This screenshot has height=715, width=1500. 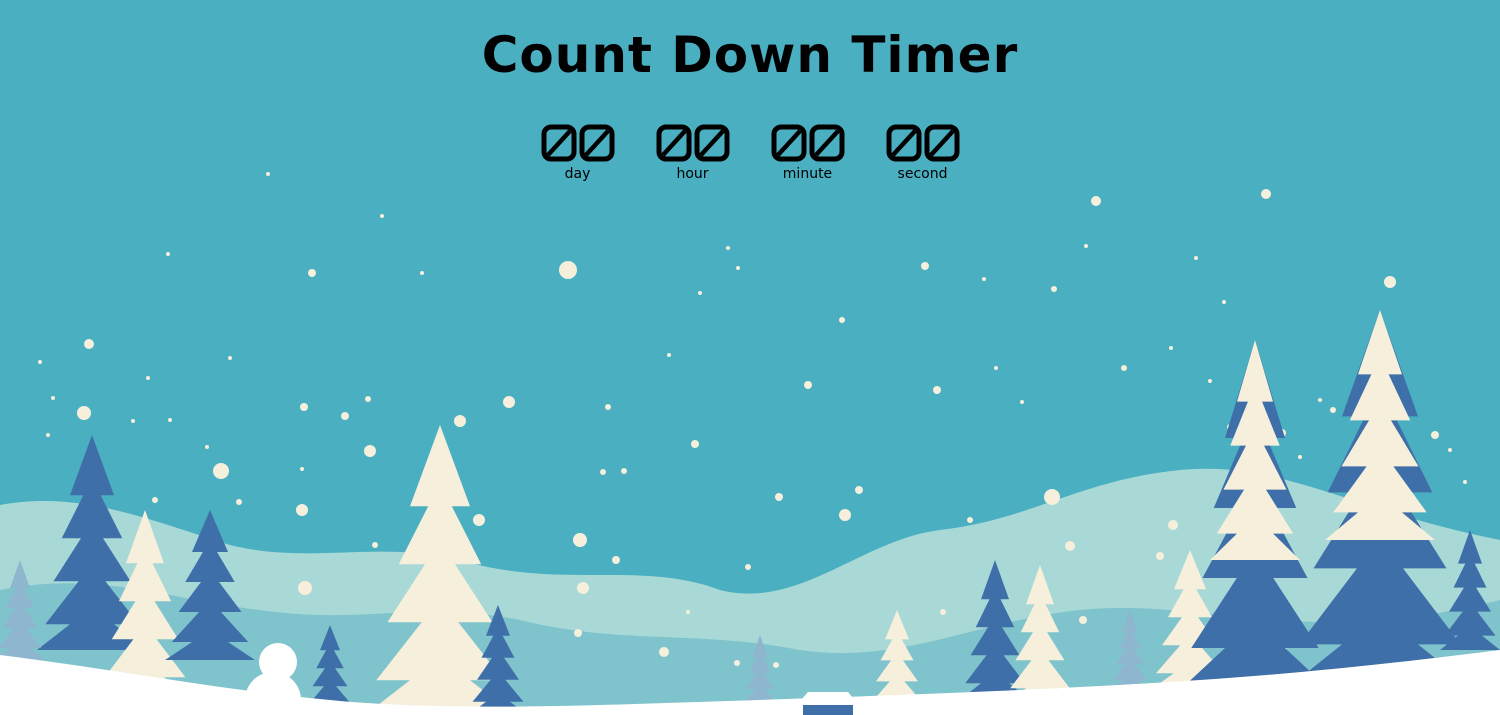 I want to click on timer-unit-day: 00 day, so click(x=578, y=153).